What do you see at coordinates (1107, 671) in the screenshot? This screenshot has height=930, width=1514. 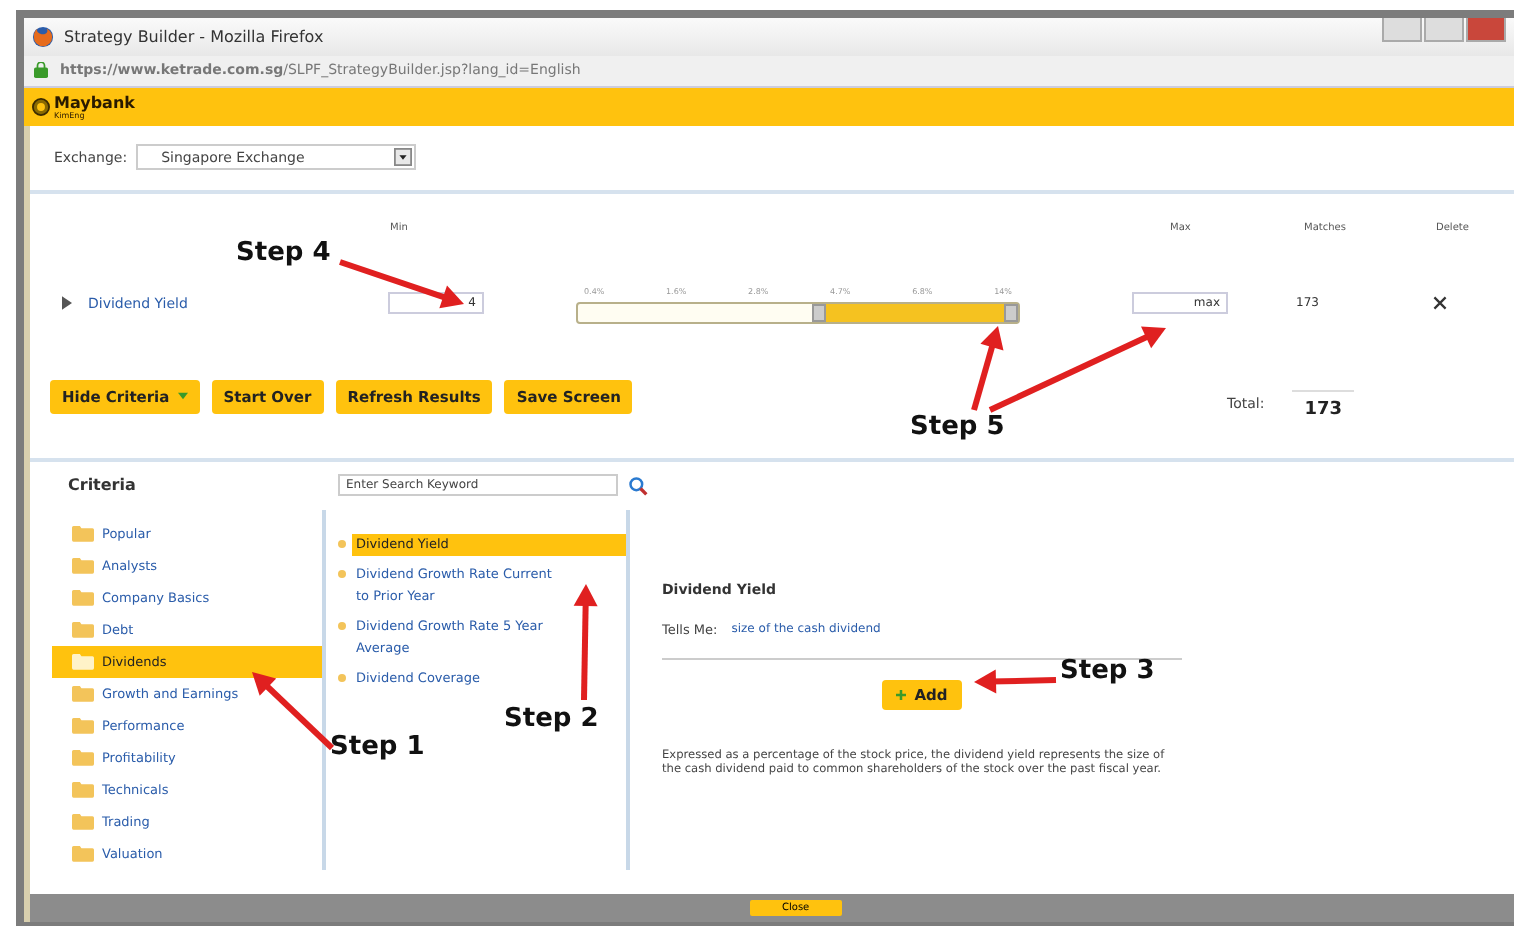 I see `step-label: Step 3` at bounding box center [1107, 671].